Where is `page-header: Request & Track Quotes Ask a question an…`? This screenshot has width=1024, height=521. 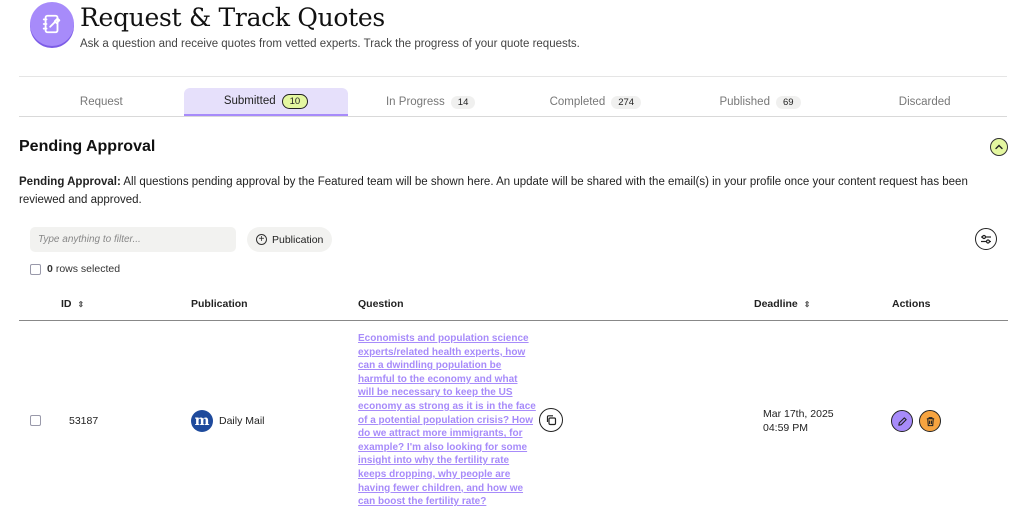
page-header: Request & Track Quotes Ask a question an… is located at coordinates (305, 26).